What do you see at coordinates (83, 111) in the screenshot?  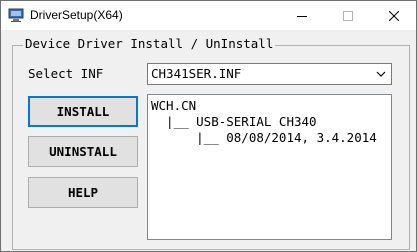 I see `install-button: INSTALL` at bounding box center [83, 111].